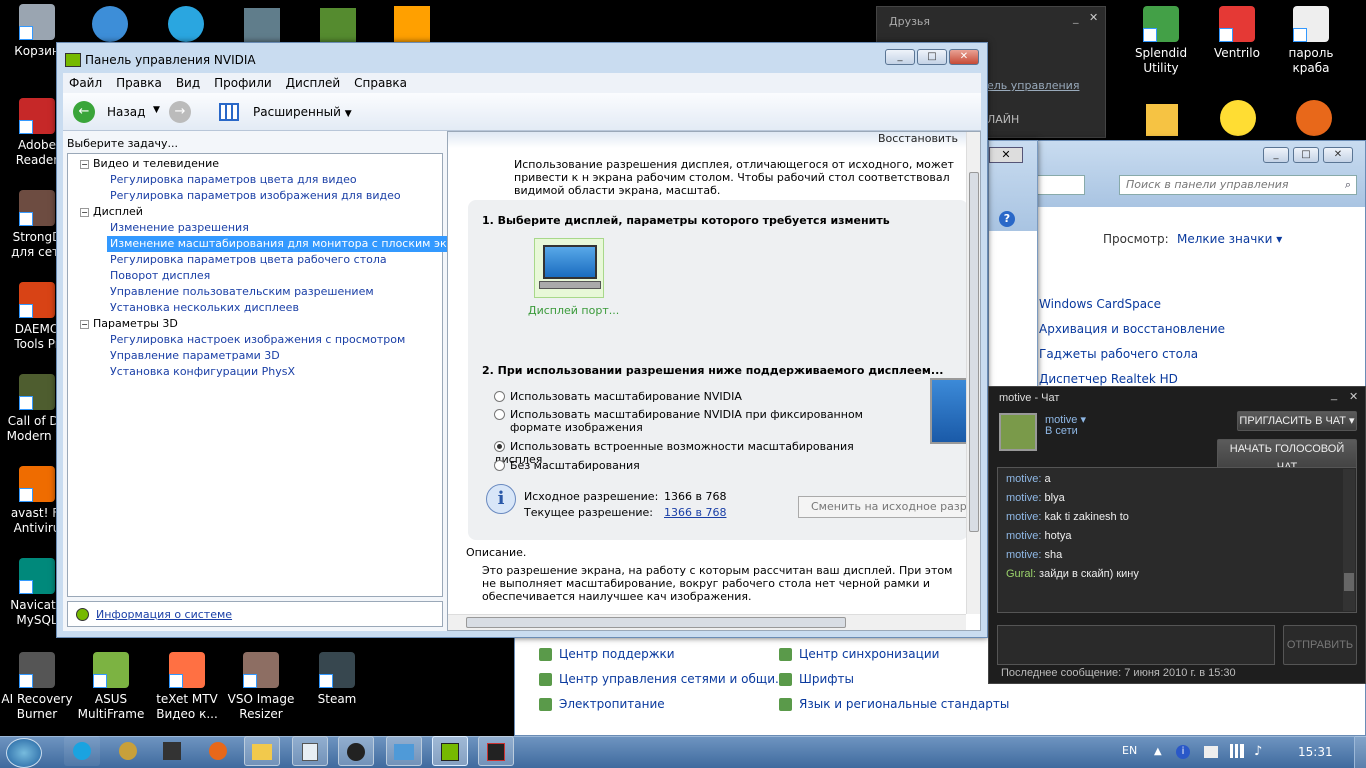 The height and width of the screenshot is (768, 1366). What do you see at coordinates (1320, 645) in the screenshot?
I see `send-button: ОТПРАВИТЬ` at bounding box center [1320, 645].